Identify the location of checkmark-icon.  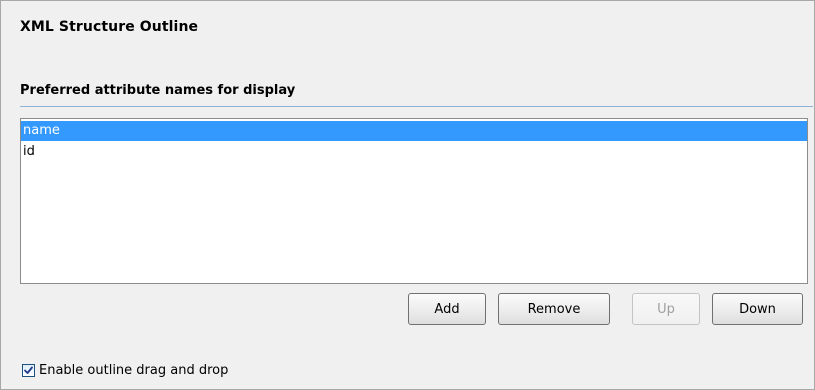
(28, 370).